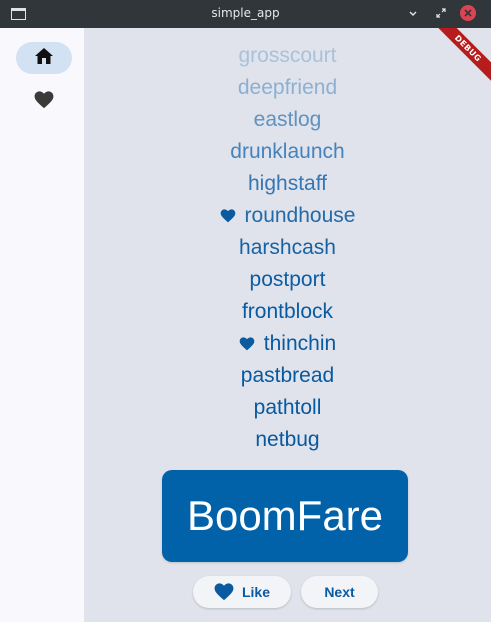  I want to click on like-label: Like, so click(255, 592).